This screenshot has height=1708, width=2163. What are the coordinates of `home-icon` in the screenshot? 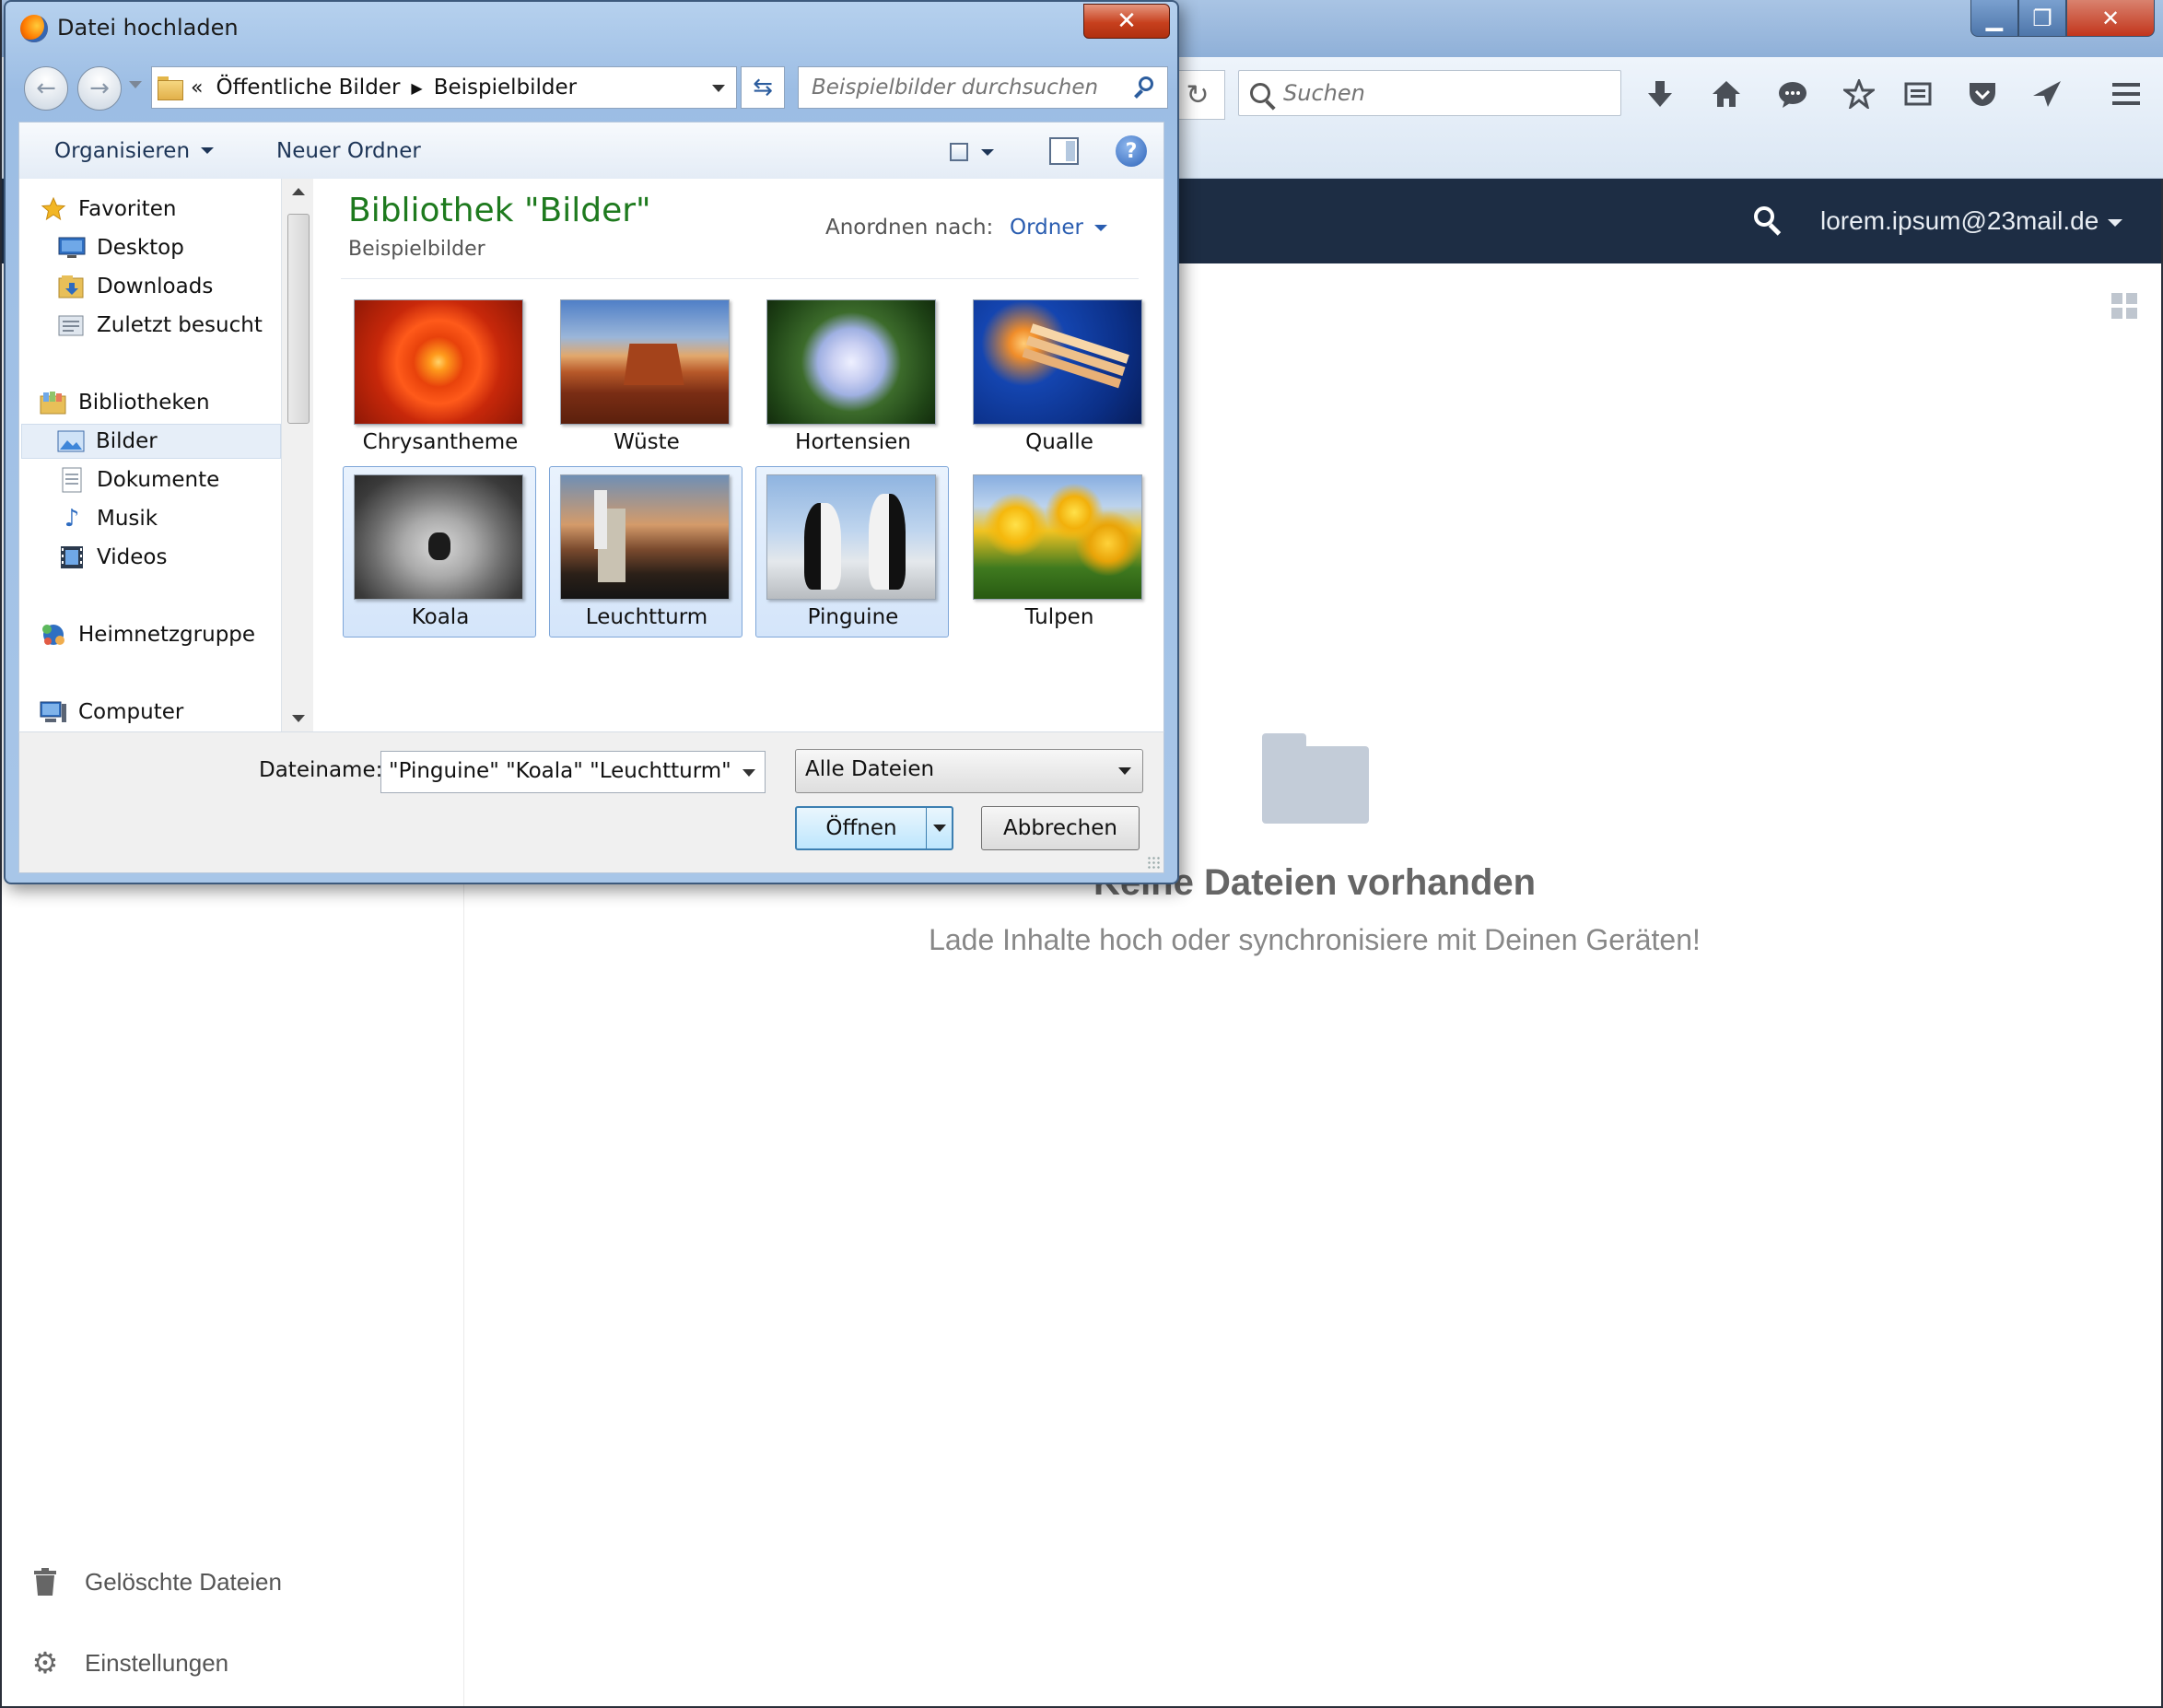 It's located at (1726, 94).